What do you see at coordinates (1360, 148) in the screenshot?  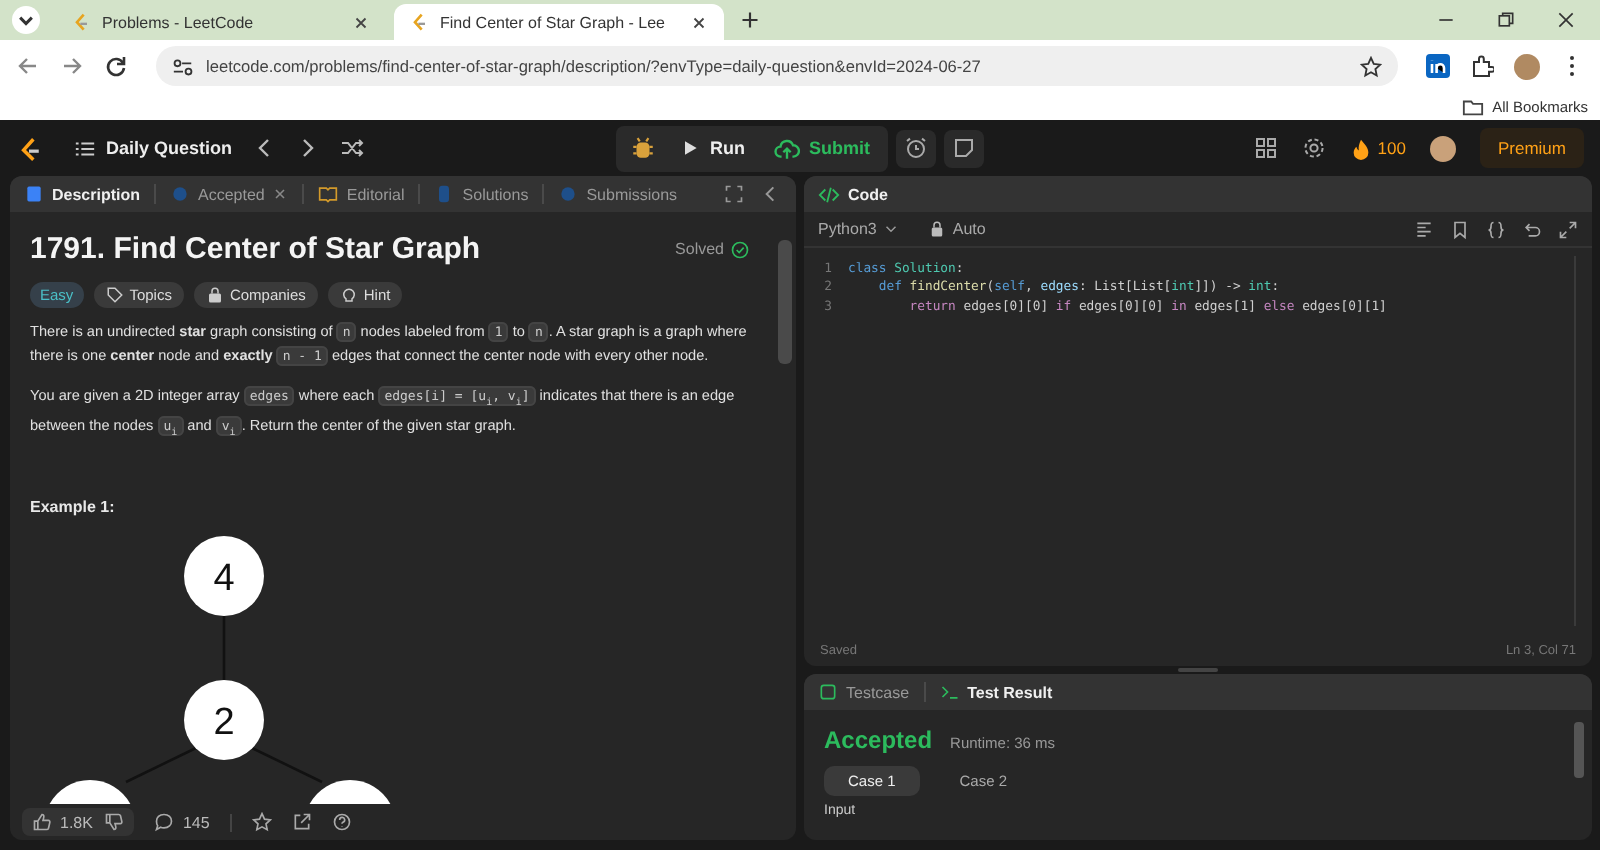 I see `flame-icon` at bounding box center [1360, 148].